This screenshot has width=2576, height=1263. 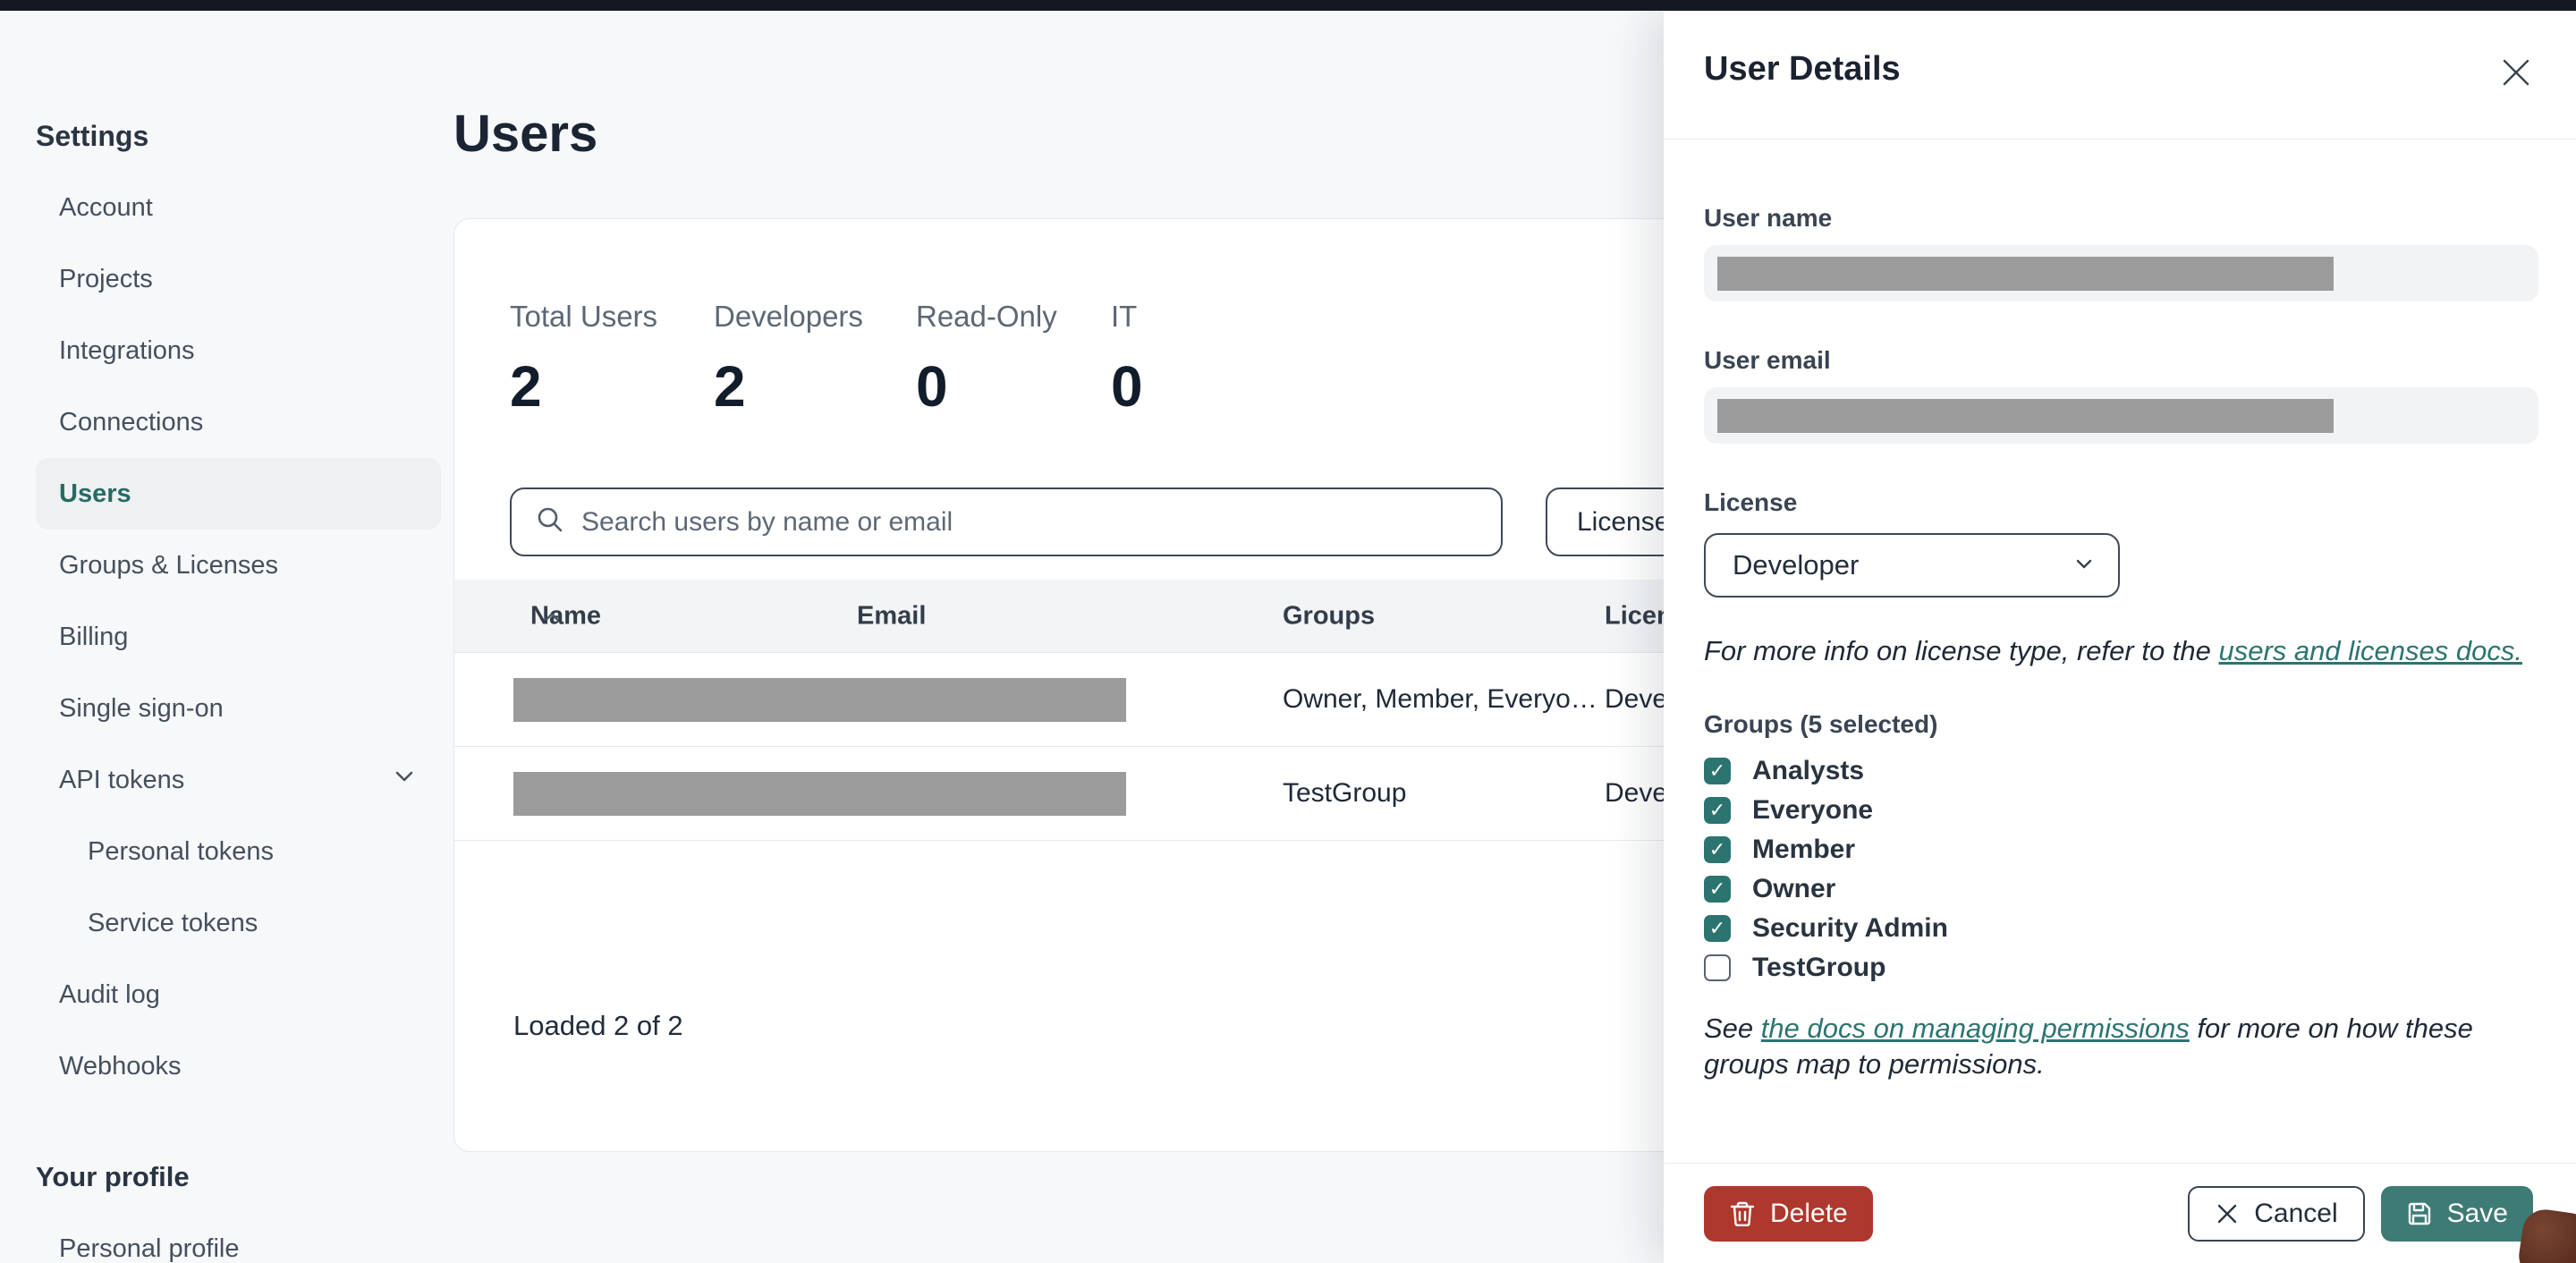 I want to click on user-name-label: User name, so click(x=1768, y=218).